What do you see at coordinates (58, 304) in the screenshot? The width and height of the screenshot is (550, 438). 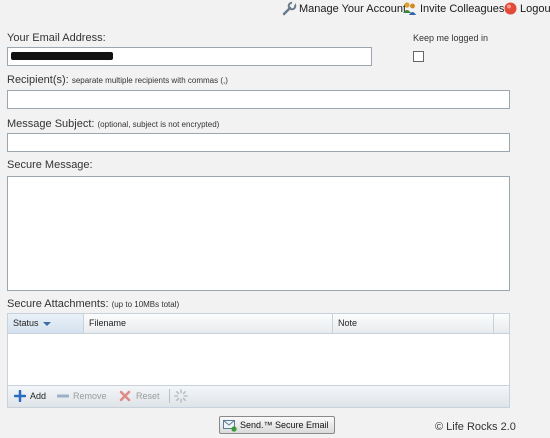 I see `attachments-label-text: Secure Attachments:` at bounding box center [58, 304].